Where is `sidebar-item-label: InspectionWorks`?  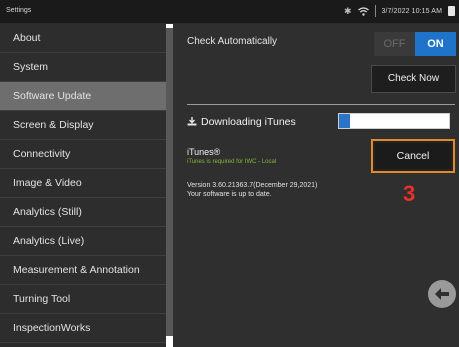 sidebar-item-label: InspectionWorks is located at coordinates (52, 328).